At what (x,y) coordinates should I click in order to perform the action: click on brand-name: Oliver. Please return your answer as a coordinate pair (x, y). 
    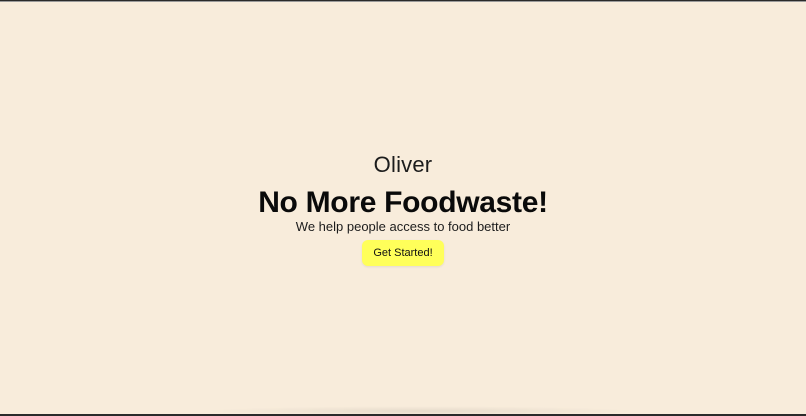
    Looking at the image, I should click on (403, 164).